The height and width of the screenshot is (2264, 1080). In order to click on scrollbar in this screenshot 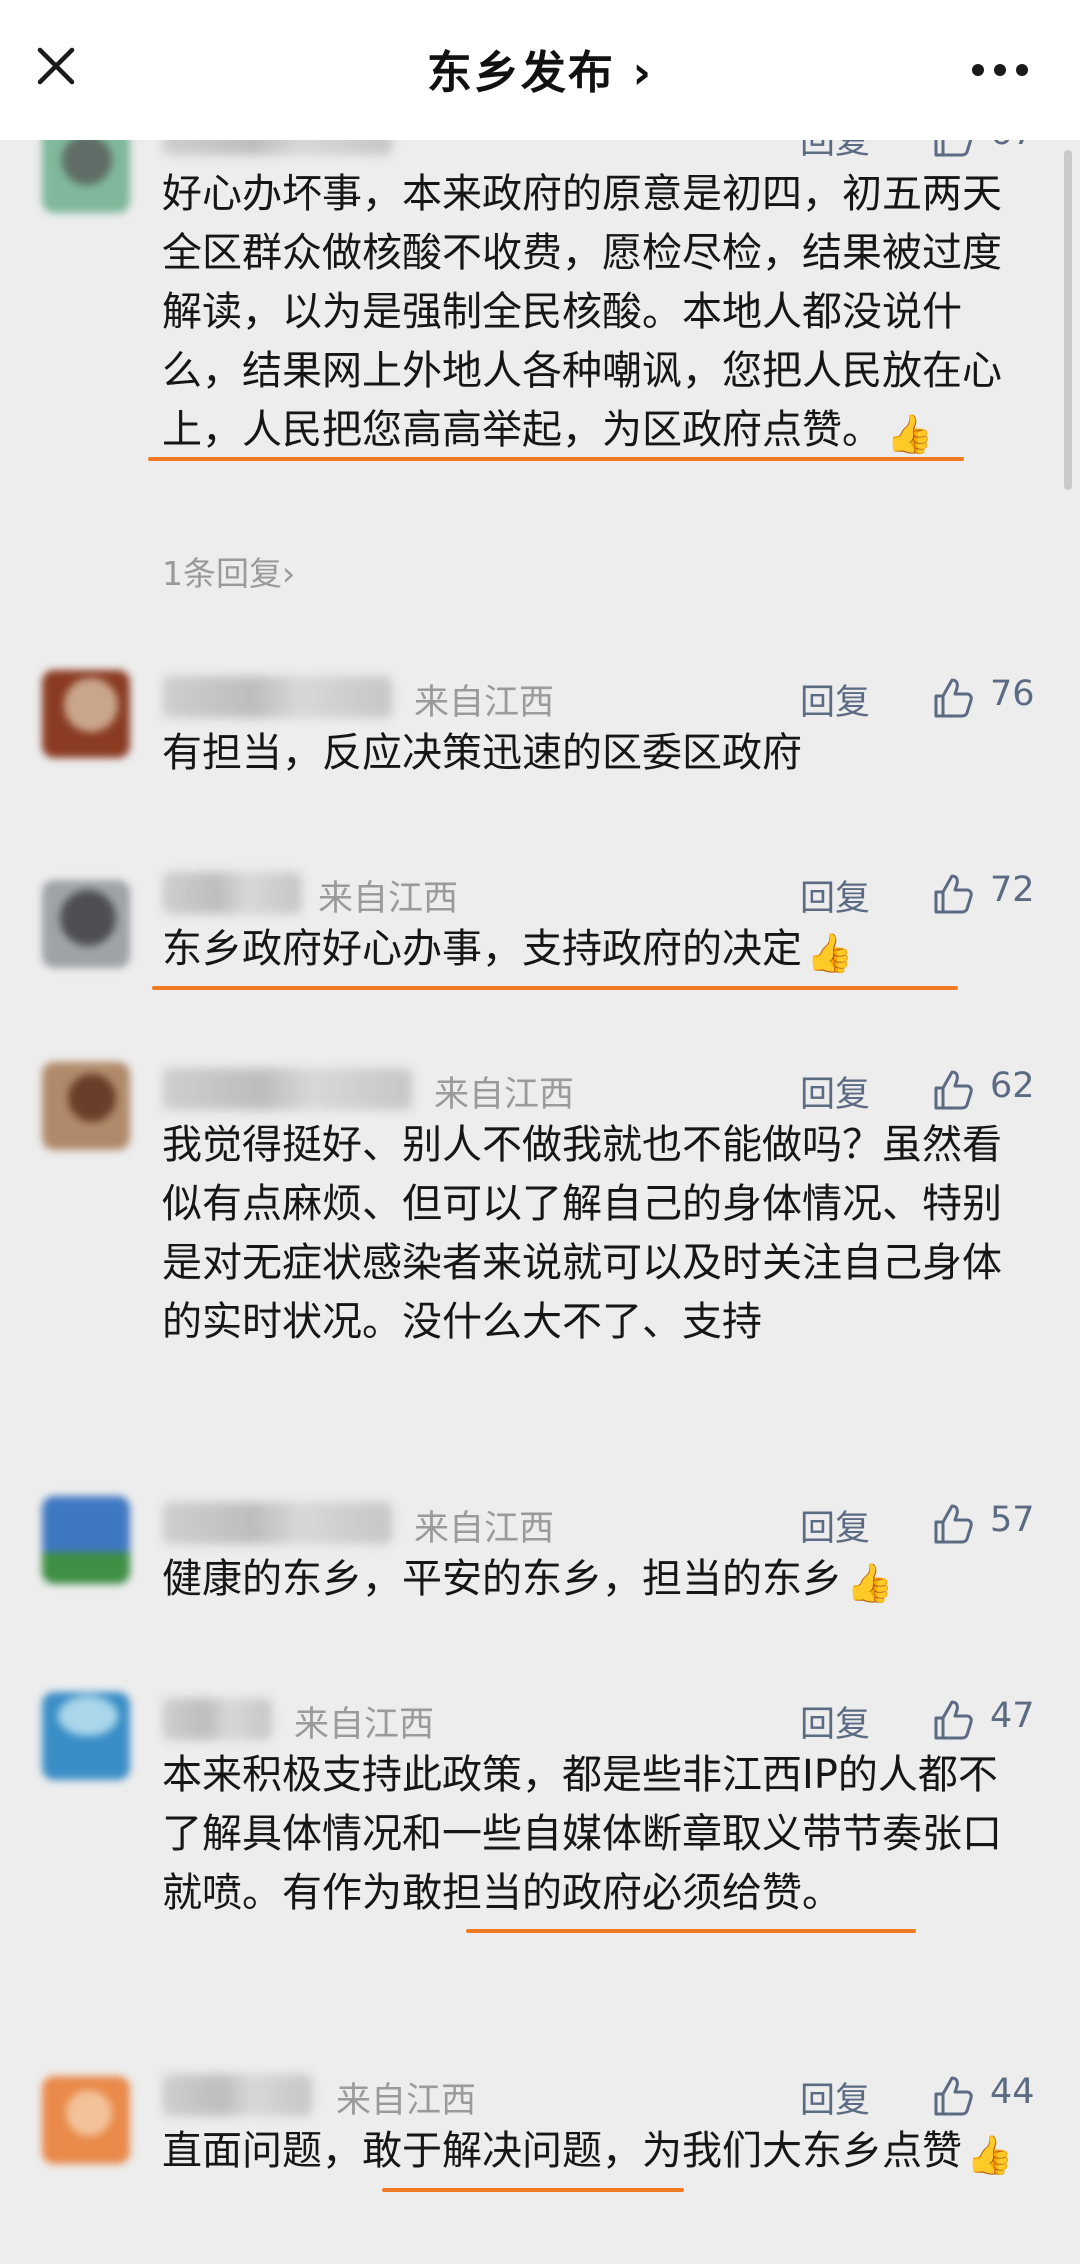, I will do `click(1068, 320)`.